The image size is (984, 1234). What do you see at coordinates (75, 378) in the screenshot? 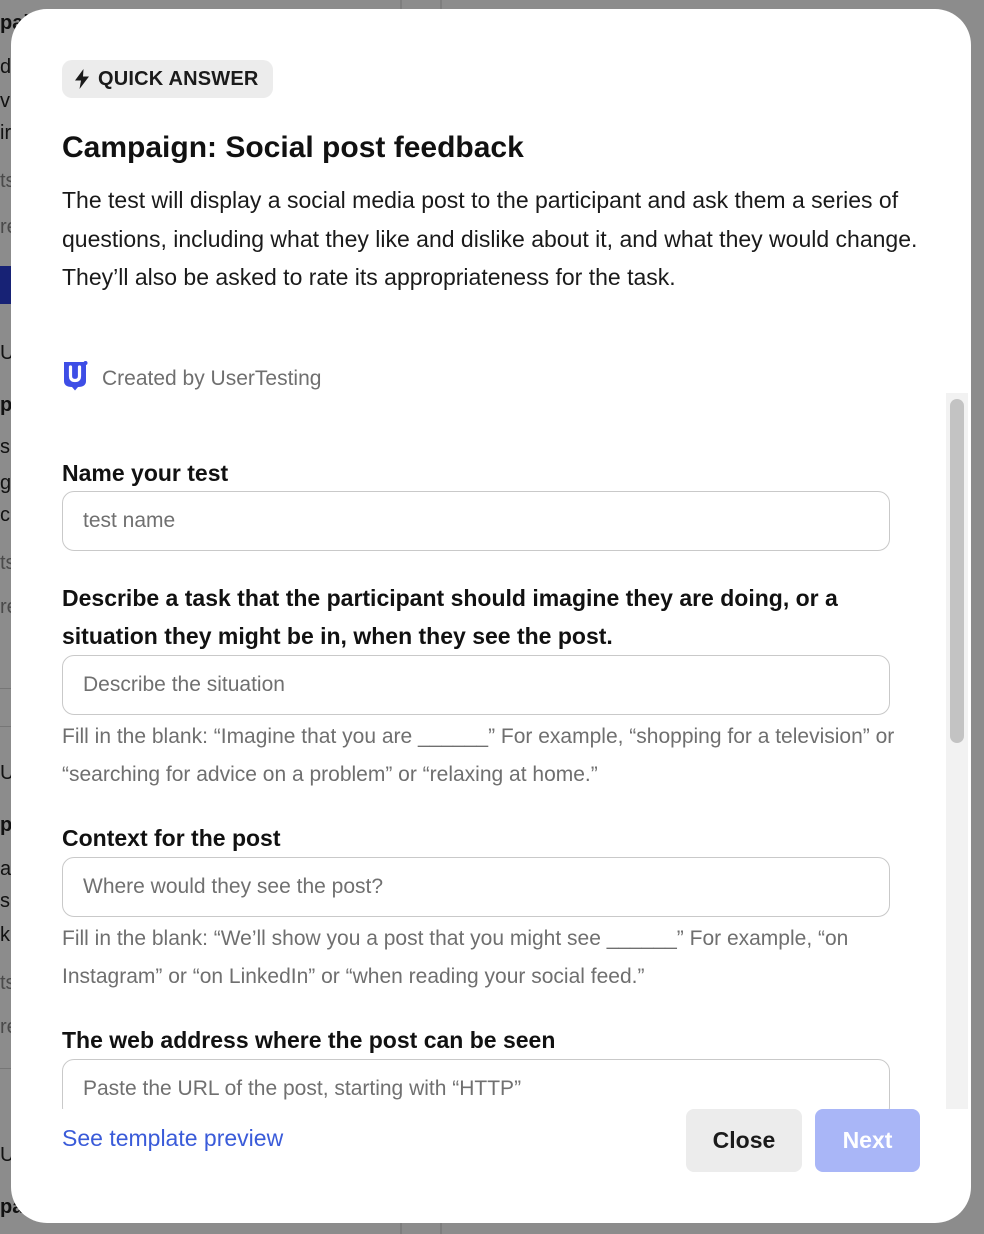
I see `usertesting-logo-icon` at bounding box center [75, 378].